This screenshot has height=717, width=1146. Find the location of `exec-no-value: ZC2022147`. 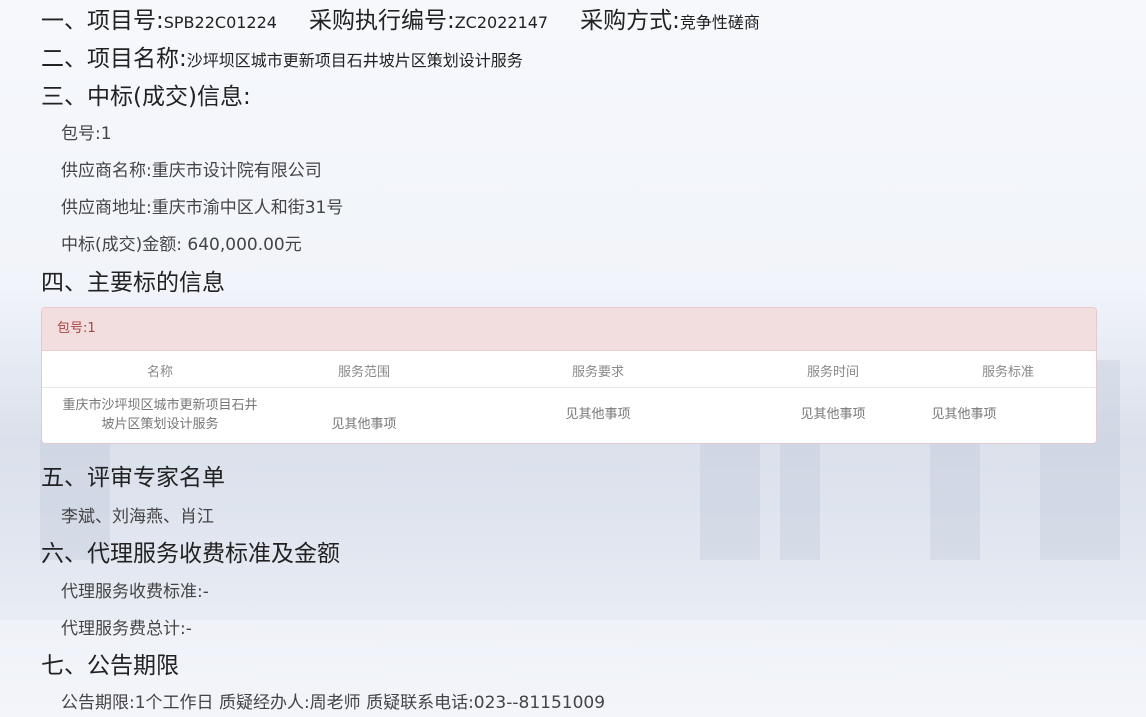

exec-no-value: ZC2022147 is located at coordinates (501, 22).